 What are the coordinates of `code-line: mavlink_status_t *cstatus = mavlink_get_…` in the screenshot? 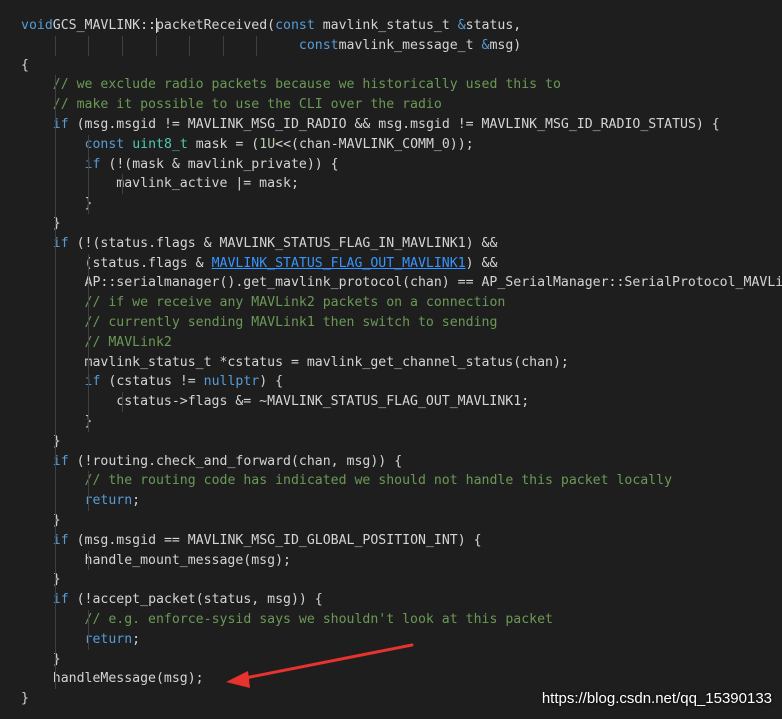 It's located at (391, 362).